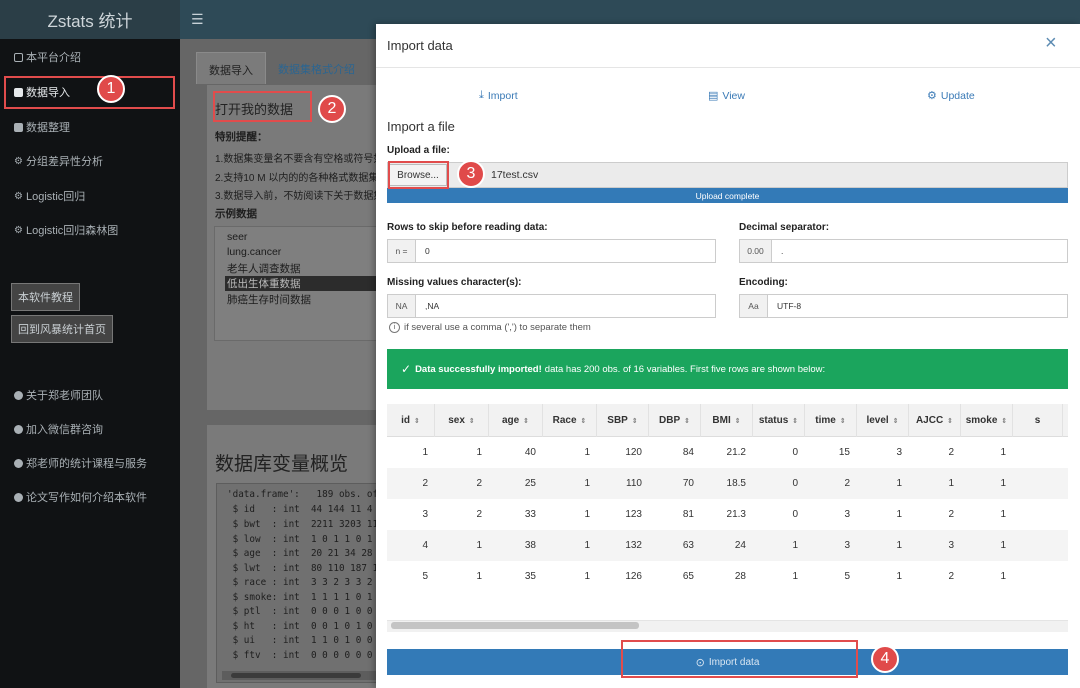 The width and height of the screenshot is (1080, 688). What do you see at coordinates (302, 524) in the screenshot?
I see `code-line: $ bwt : int 2211 3203 11` at bounding box center [302, 524].